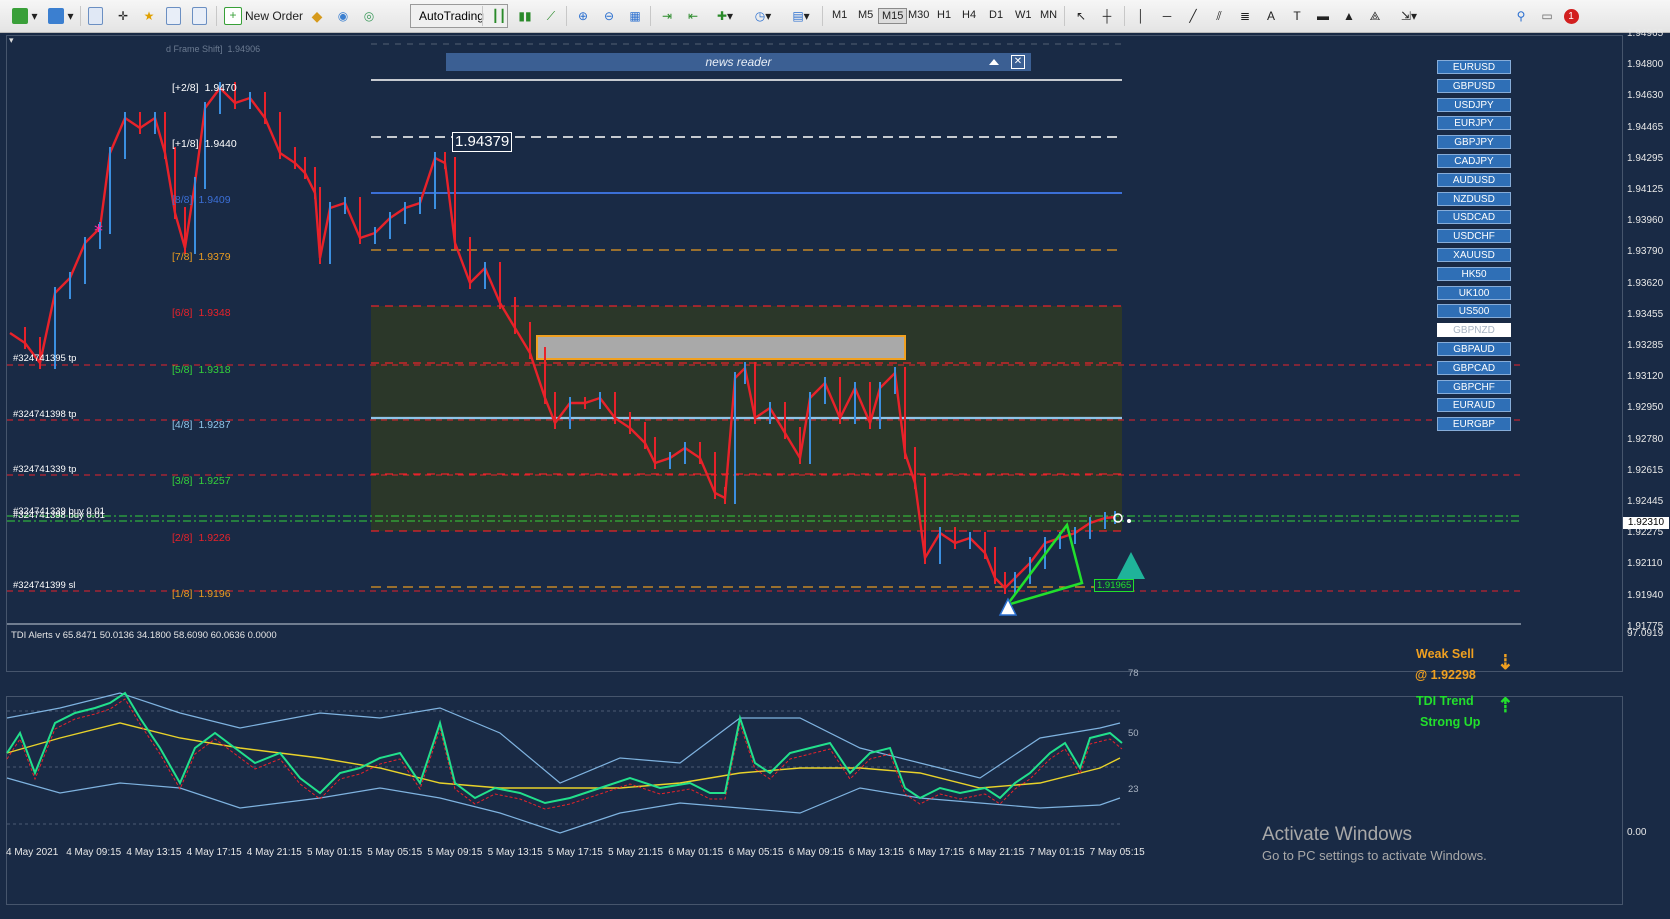 The height and width of the screenshot is (919, 1670). What do you see at coordinates (1474, 330) in the screenshot?
I see `symbol-button-gbpnzd: GBPNZD` at bounding box center [1474, 330].